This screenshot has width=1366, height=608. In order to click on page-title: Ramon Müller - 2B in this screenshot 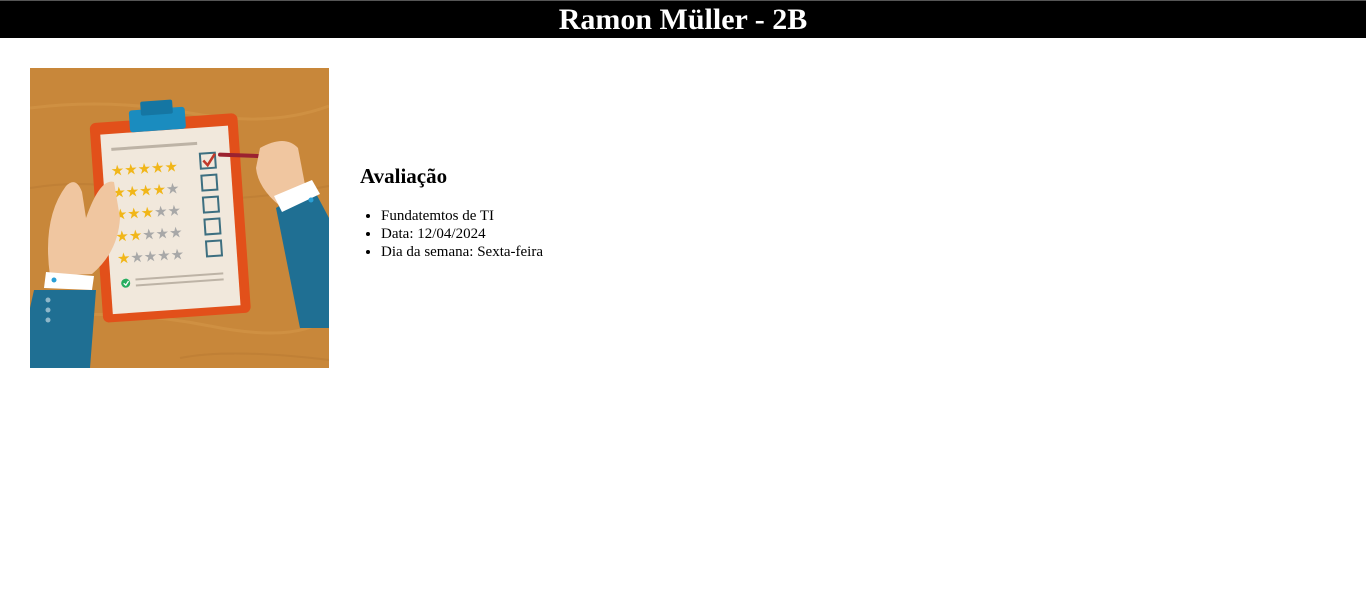, I will do `click(683, 19)`.